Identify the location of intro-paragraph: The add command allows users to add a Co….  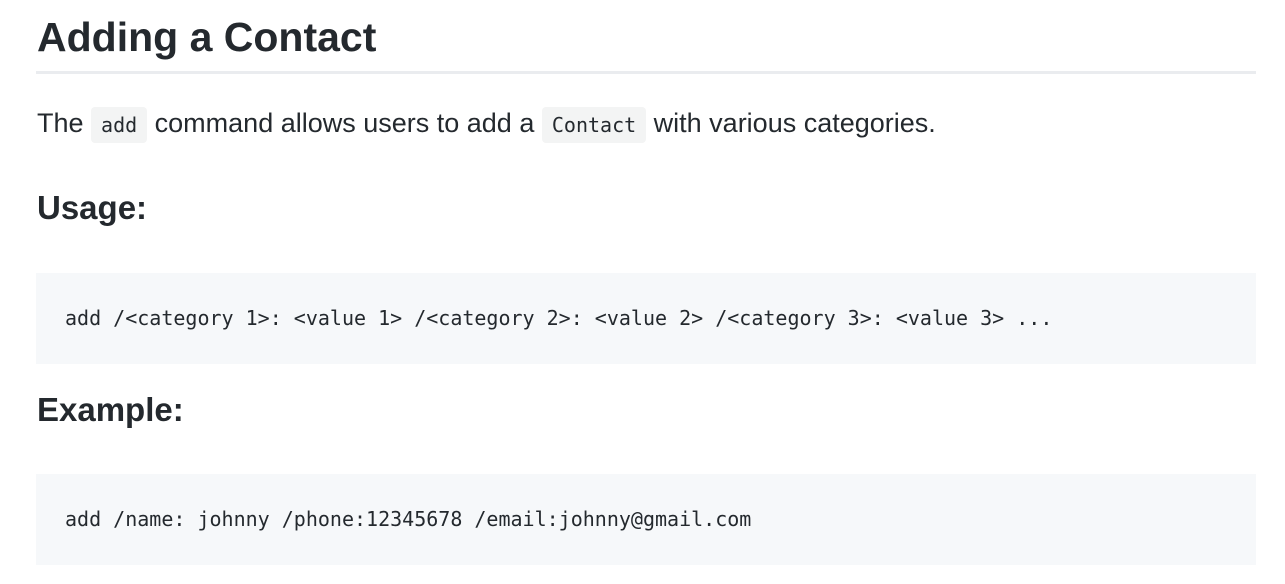
(486, 124).